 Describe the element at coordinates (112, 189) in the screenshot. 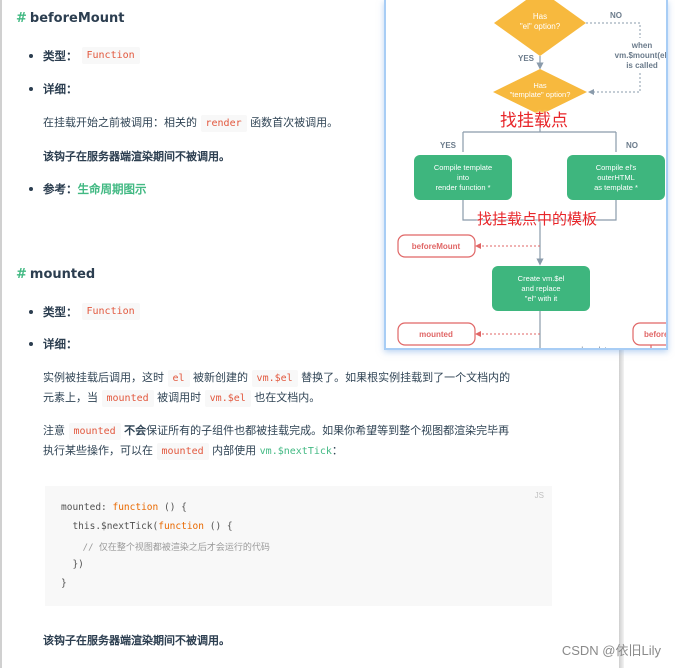

I see `lifecycle-diagram-link: 生命周期图示` at that location.